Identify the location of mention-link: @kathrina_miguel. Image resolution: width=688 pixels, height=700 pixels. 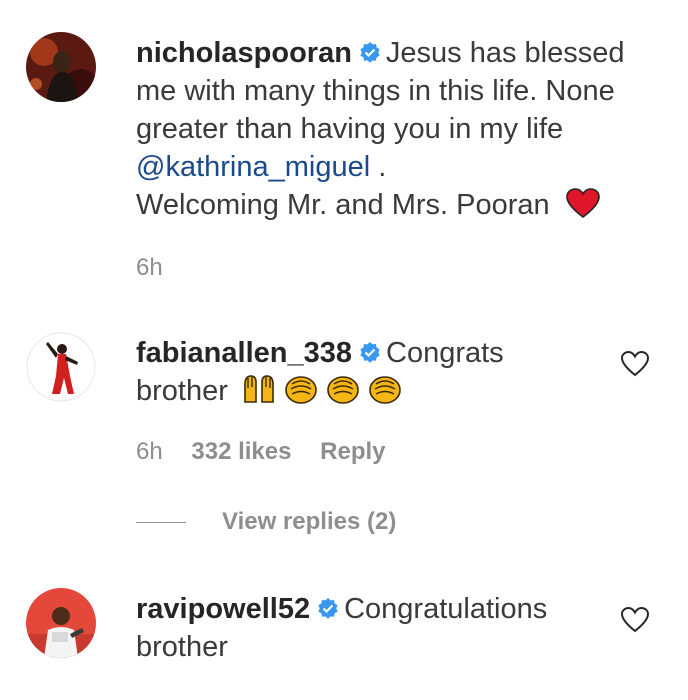
(253, 167).